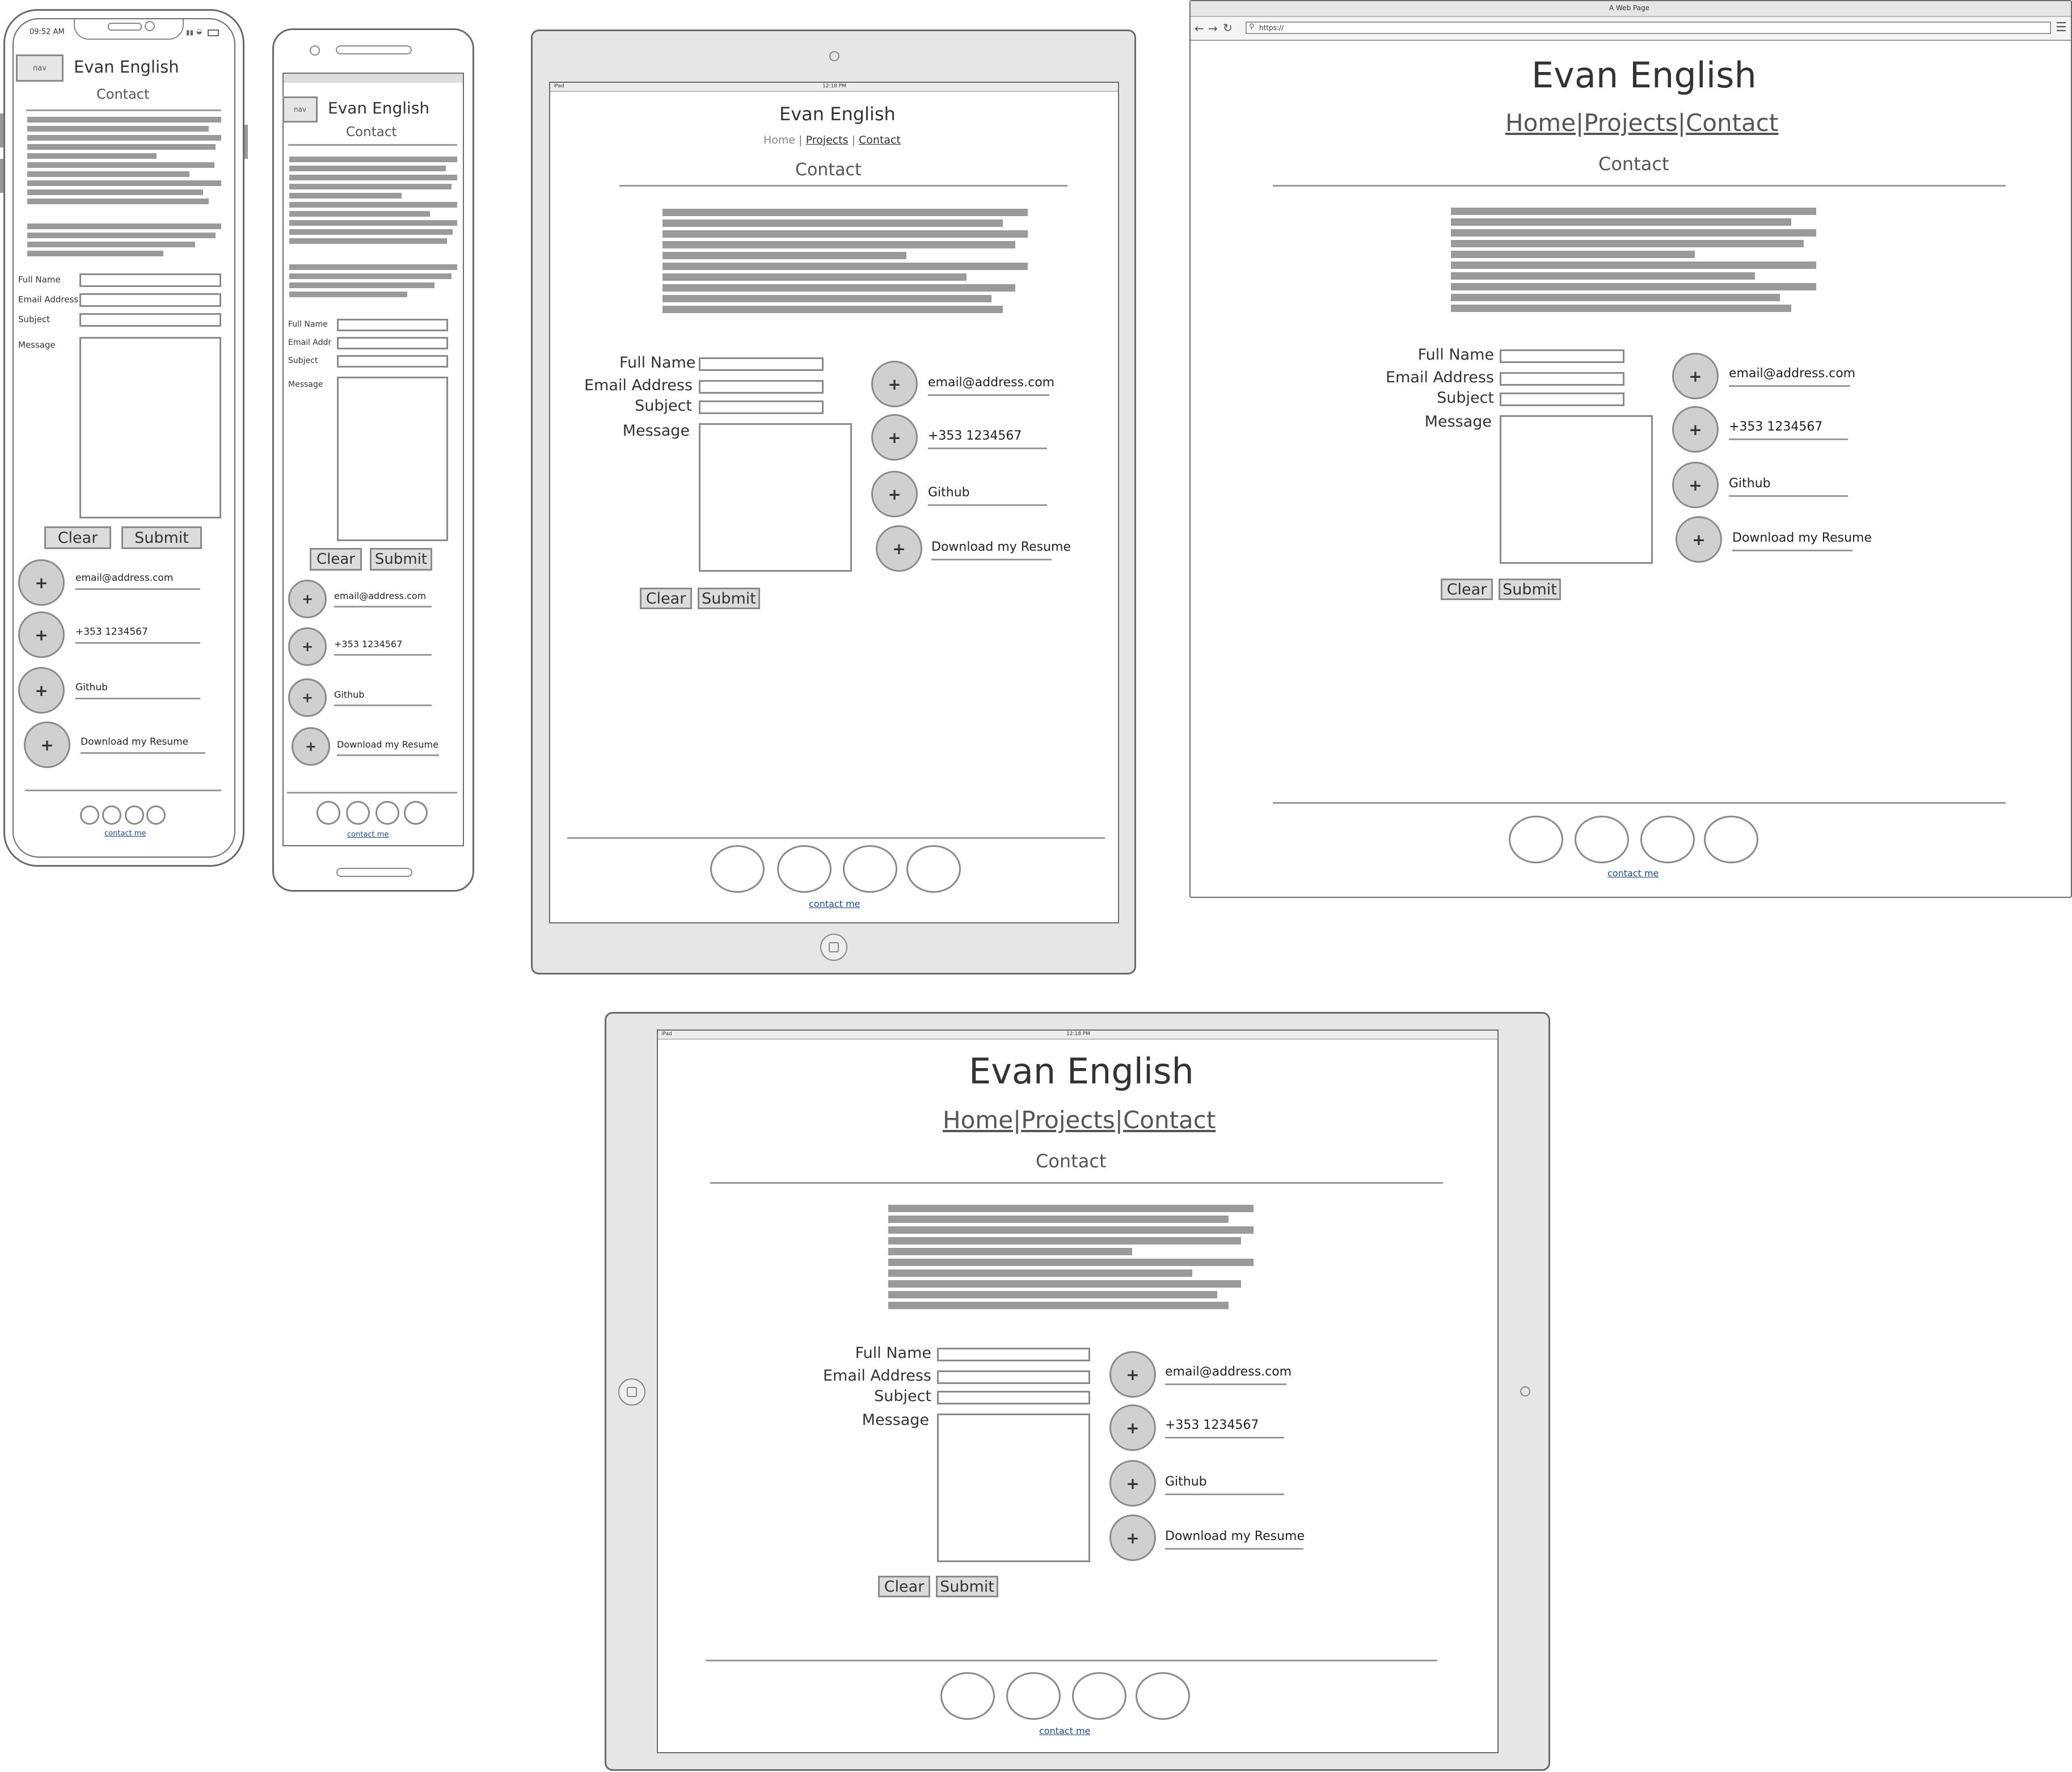 This screenshot has width=2072, height=1772. What do you see at coordinates (2061, 27) in the screenshot?
I see `menu-icon: ☰` at bounding box center [2061, 27].